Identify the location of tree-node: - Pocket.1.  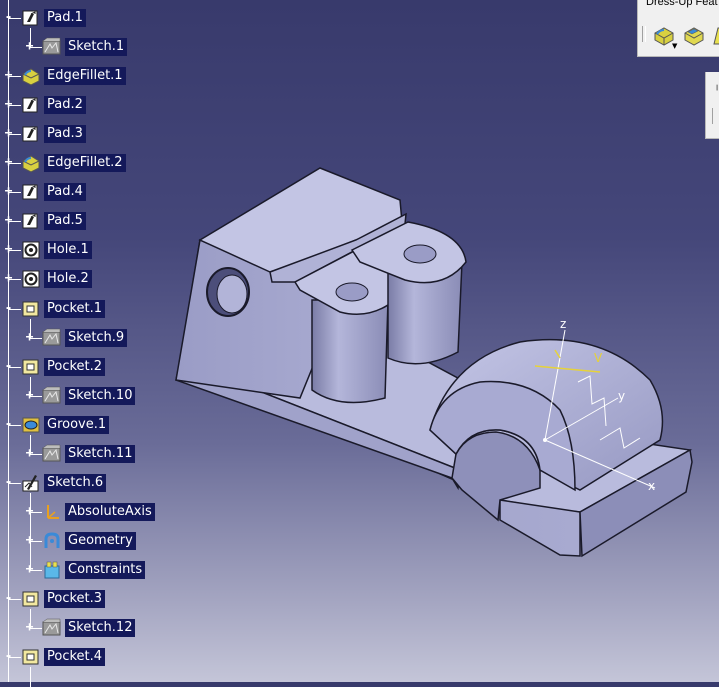
(150, 310).